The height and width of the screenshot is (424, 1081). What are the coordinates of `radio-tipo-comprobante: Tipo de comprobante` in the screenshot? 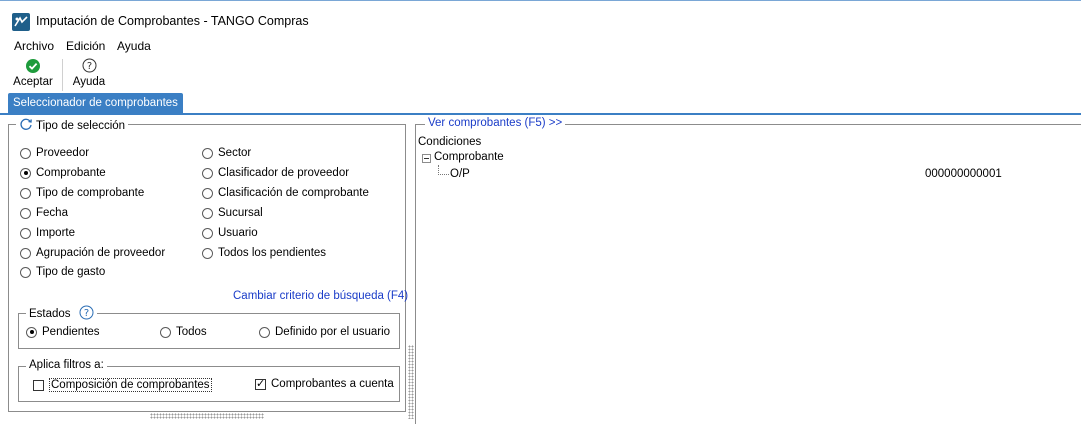 It's located at (82, 193).